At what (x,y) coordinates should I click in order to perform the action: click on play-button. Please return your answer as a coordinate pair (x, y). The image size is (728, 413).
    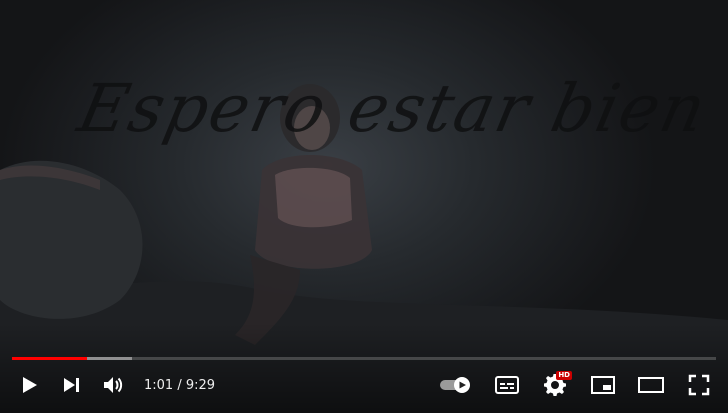
    Looking at the image, I should click on (29, 385).